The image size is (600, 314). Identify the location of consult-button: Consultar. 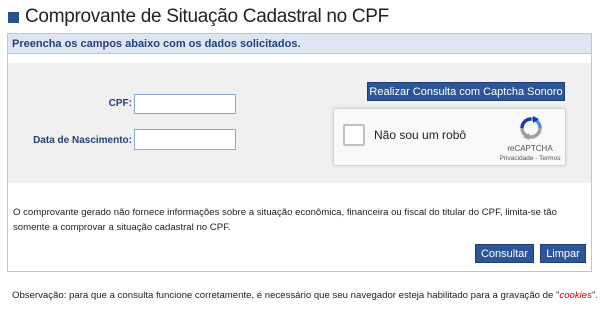
(504, 253).